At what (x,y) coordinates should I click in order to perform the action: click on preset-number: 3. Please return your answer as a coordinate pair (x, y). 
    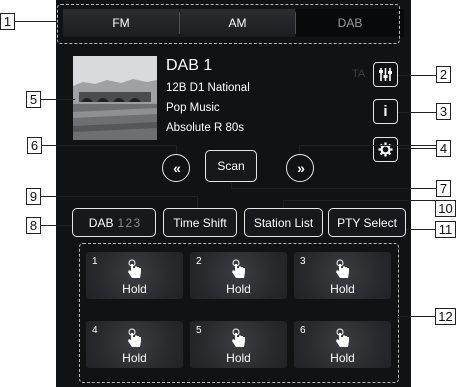
    Looking at the image, I should click on (303, 261).